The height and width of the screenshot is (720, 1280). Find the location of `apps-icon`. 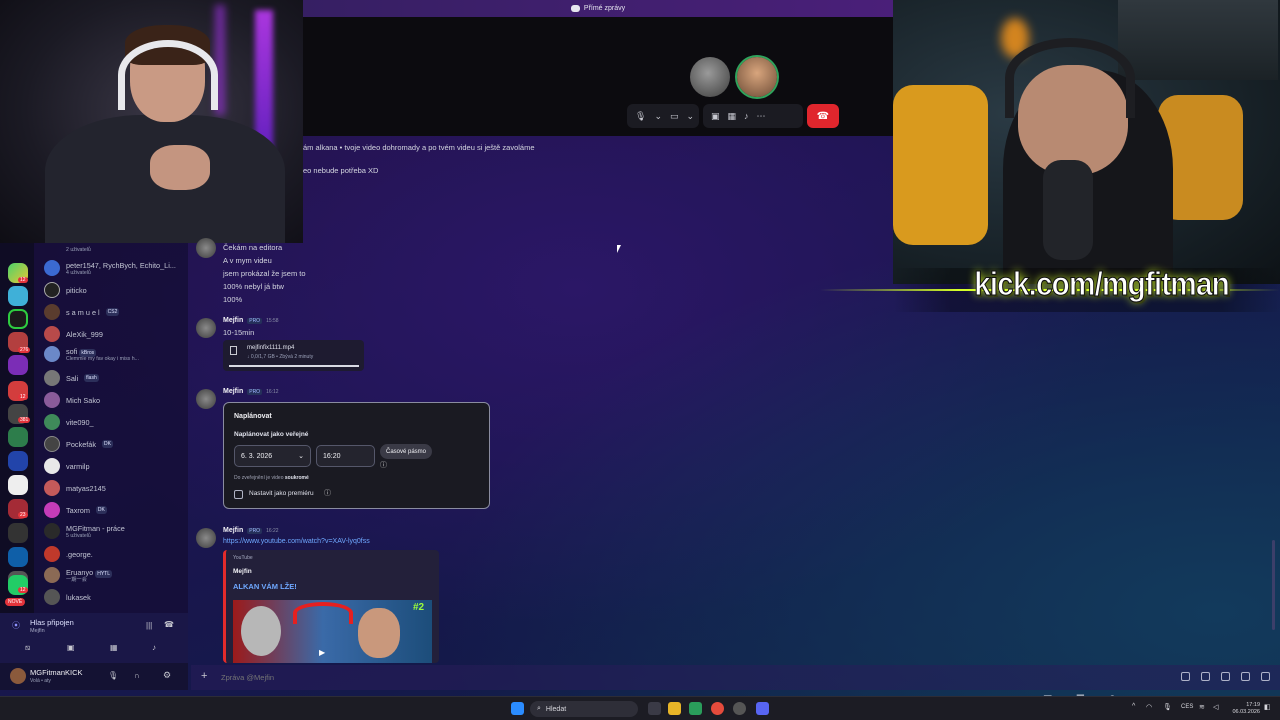

apps-icon is located at coordinates (1265, 676).